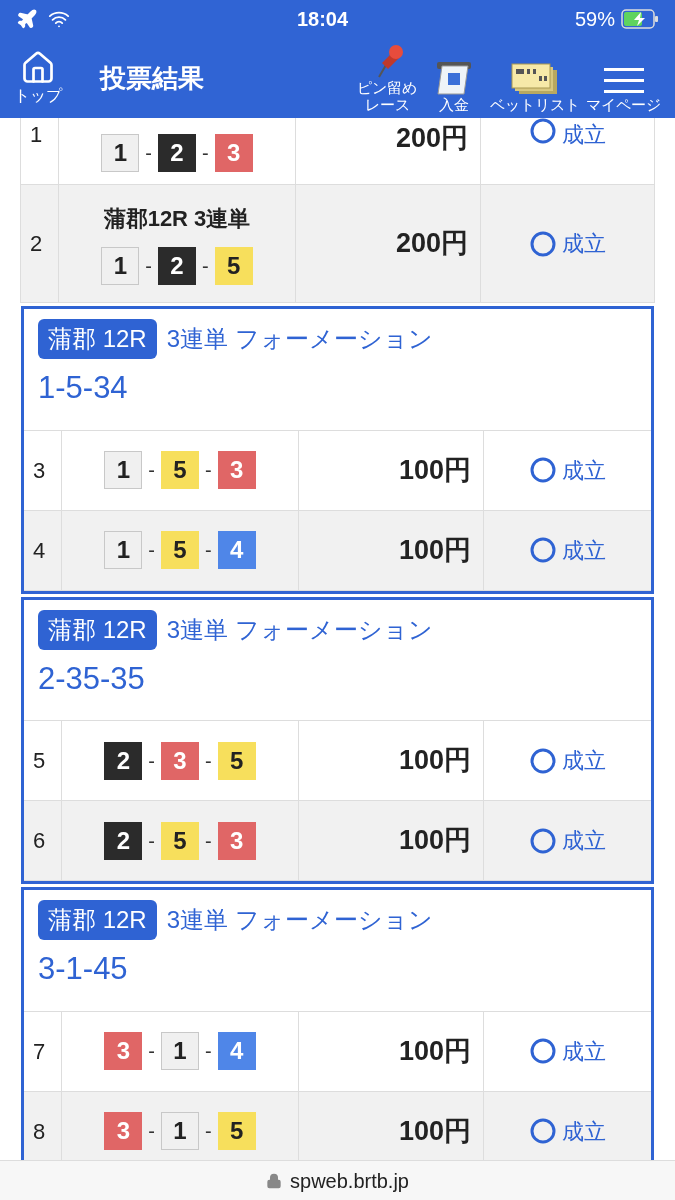 The image size is (675, 1200). Describe the element at coordinates (39, 1131) in the screenshot. I see `row-number: 8` at that location.